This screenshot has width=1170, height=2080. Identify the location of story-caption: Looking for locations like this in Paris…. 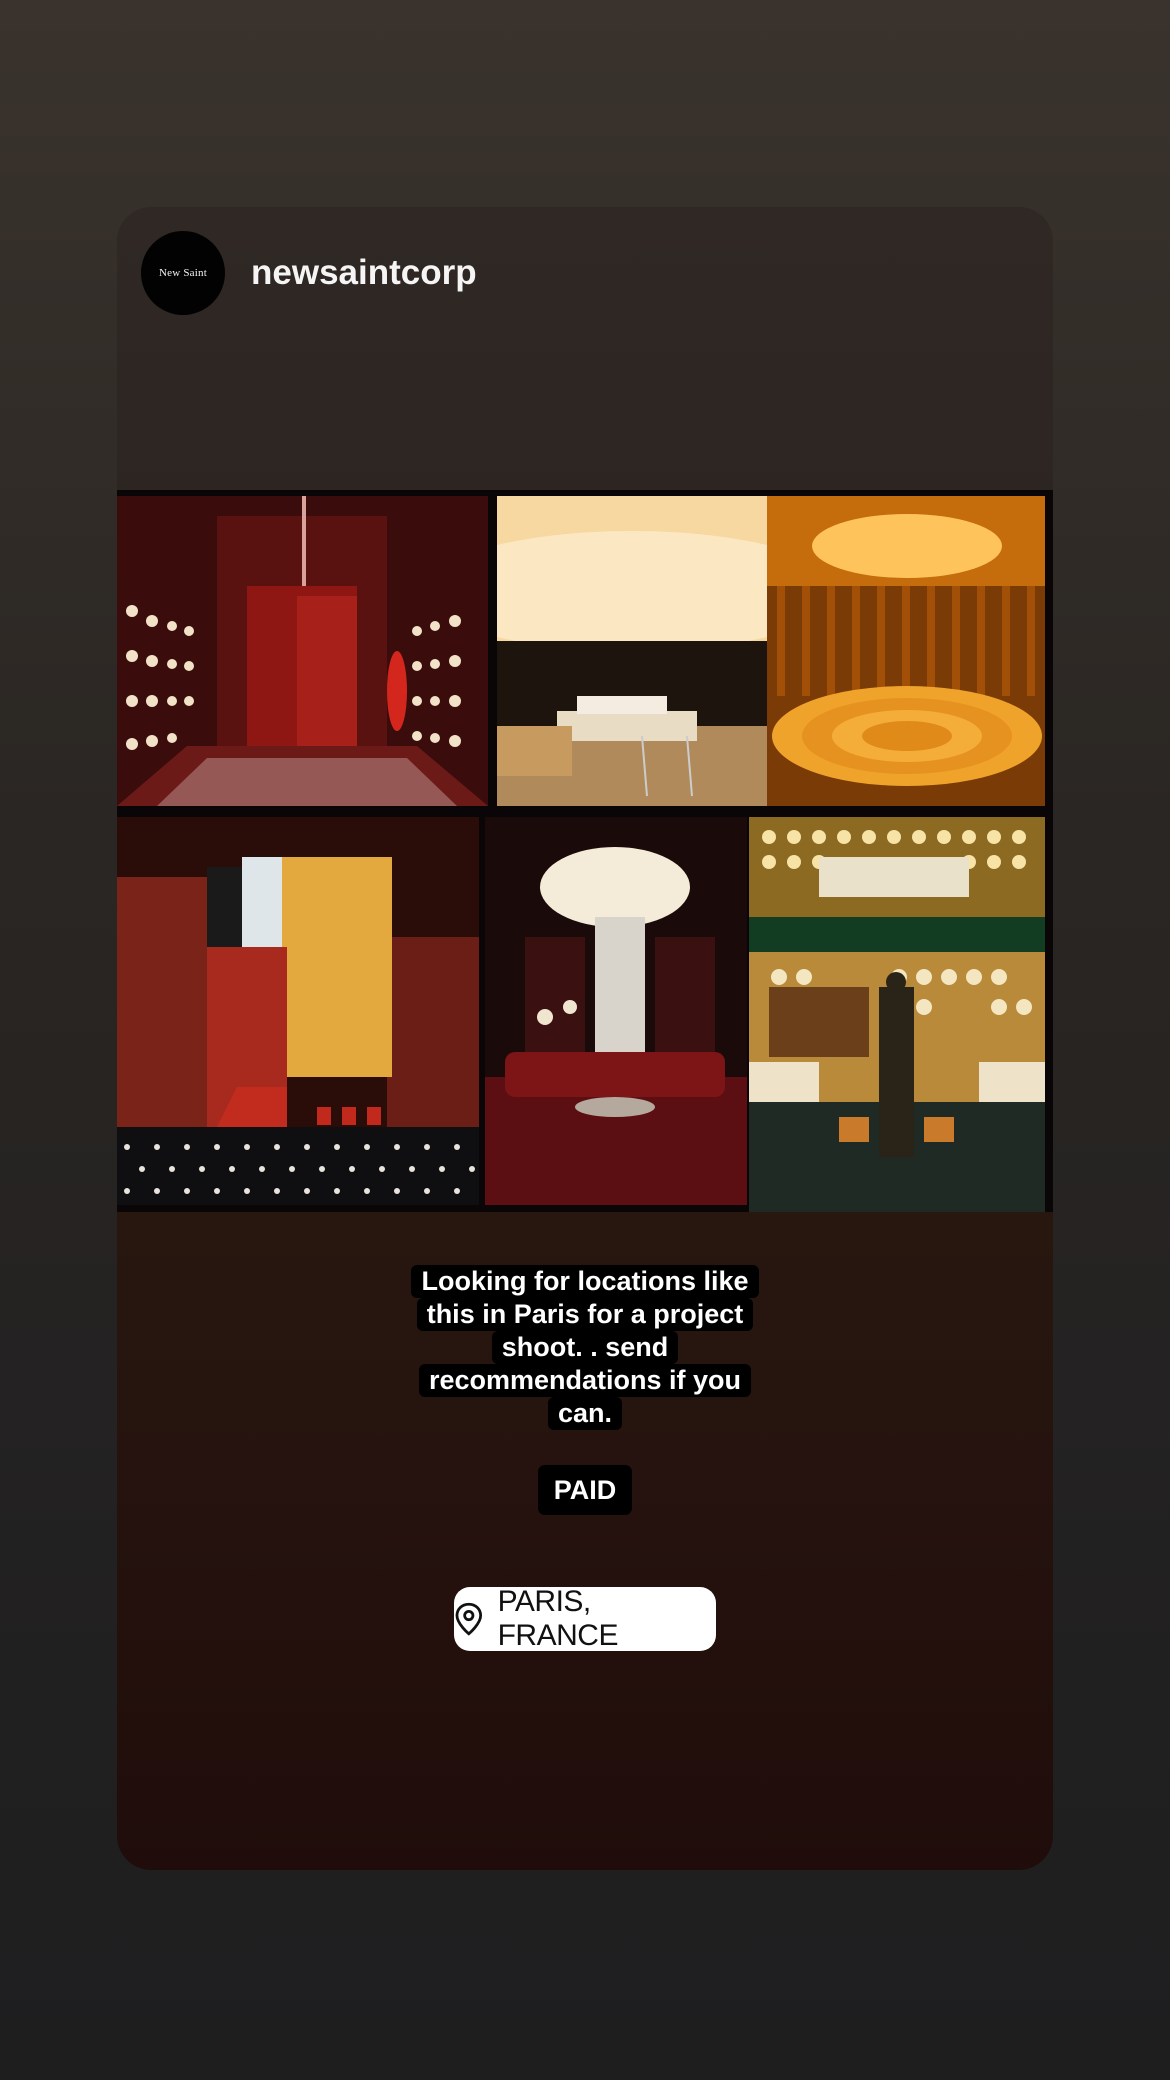
(585, 1347).